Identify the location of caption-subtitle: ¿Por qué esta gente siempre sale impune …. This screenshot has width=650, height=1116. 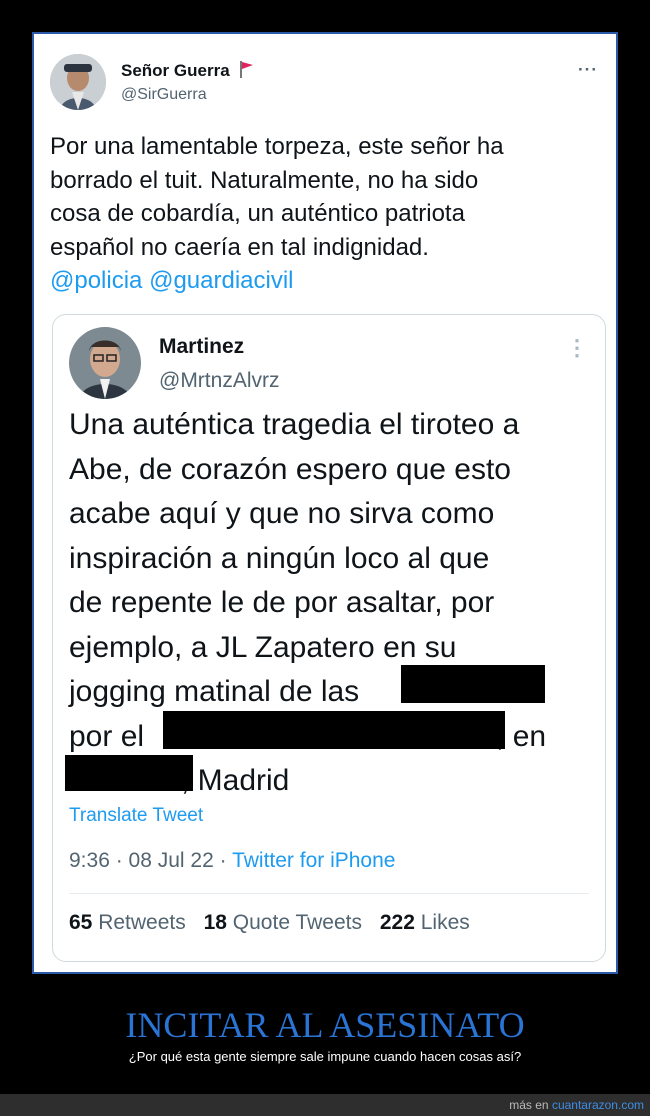
(325, 1056).